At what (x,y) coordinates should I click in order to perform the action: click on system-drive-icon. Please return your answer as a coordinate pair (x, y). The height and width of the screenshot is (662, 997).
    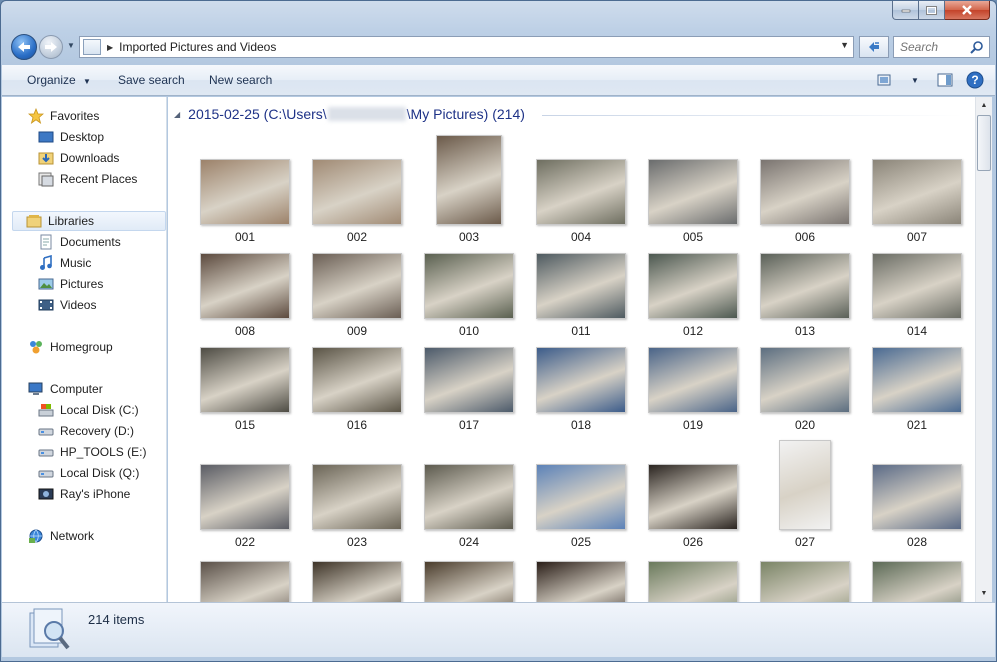
    Looking at the image, I should click on (46, 410).